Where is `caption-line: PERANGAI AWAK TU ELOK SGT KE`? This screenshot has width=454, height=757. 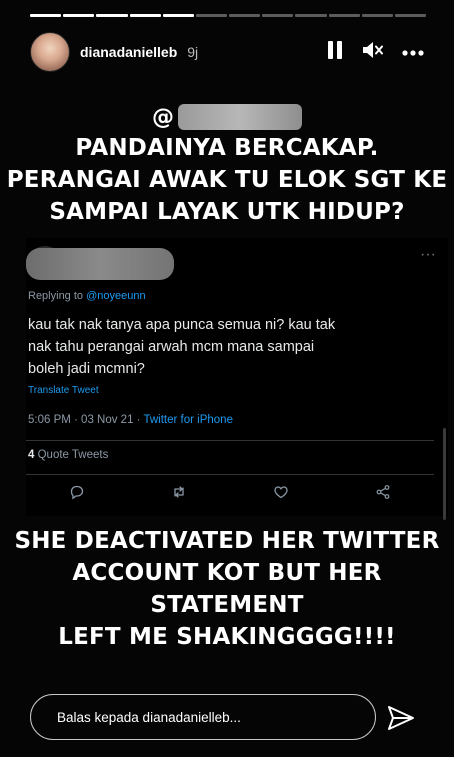 caption-line: PERANGAI AWAK TU ELOK SGT KE is located at coordinates (227, 180).